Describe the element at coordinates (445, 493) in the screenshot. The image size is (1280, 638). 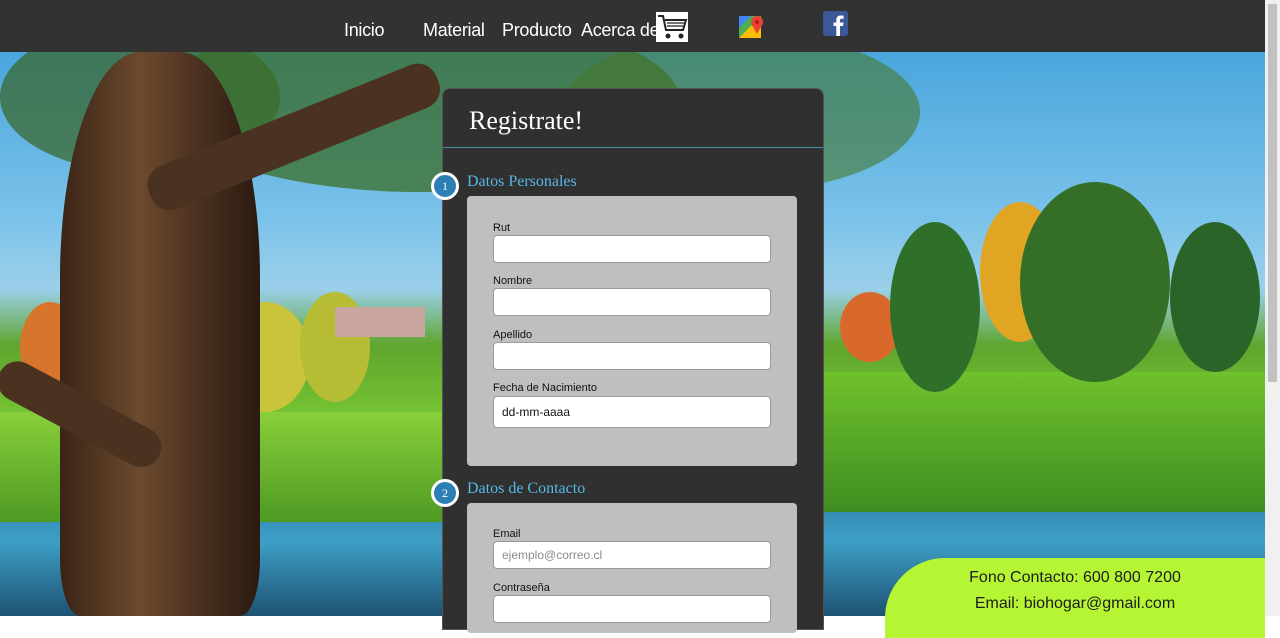
I see `step-number-badge: 2` at that location.